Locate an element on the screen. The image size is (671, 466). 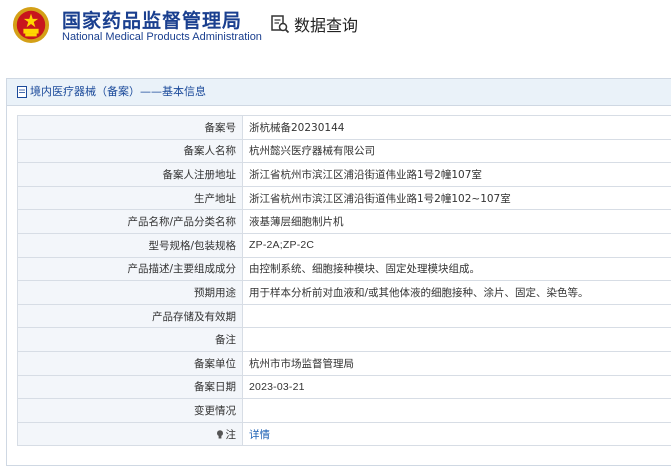
brand-title: 国家药品监督管理局 is located at coordinates (152, 19).